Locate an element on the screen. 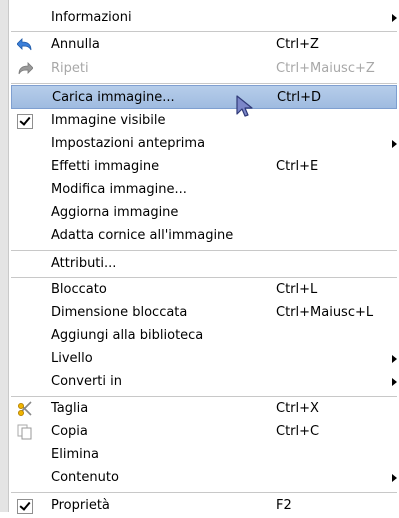  menu-item-immagine-visibile: Immagine visibile is located at coordinates (204, 121).